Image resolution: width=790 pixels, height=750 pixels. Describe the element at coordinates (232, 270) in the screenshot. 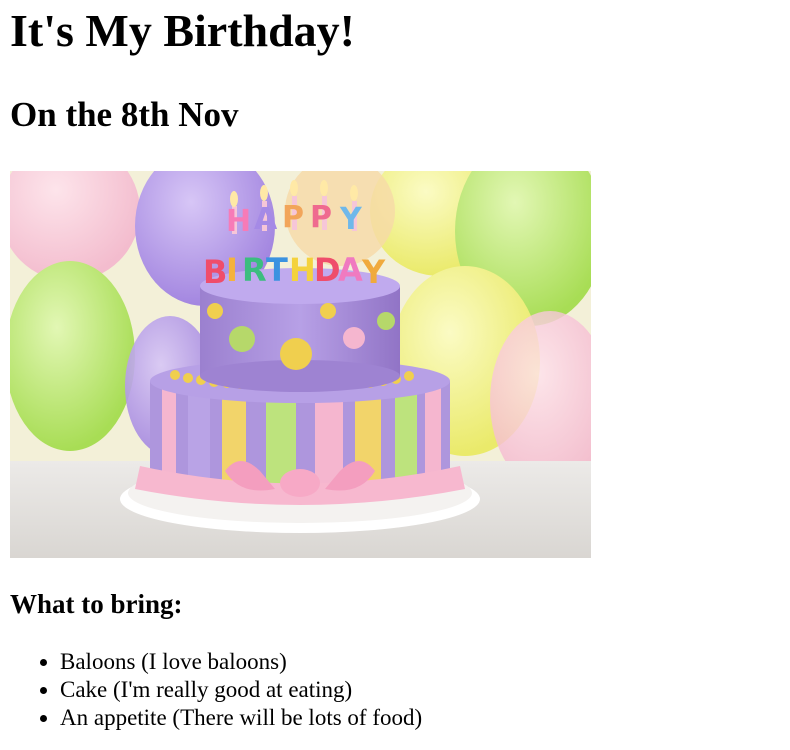

I see `svg-text: I` at that location.